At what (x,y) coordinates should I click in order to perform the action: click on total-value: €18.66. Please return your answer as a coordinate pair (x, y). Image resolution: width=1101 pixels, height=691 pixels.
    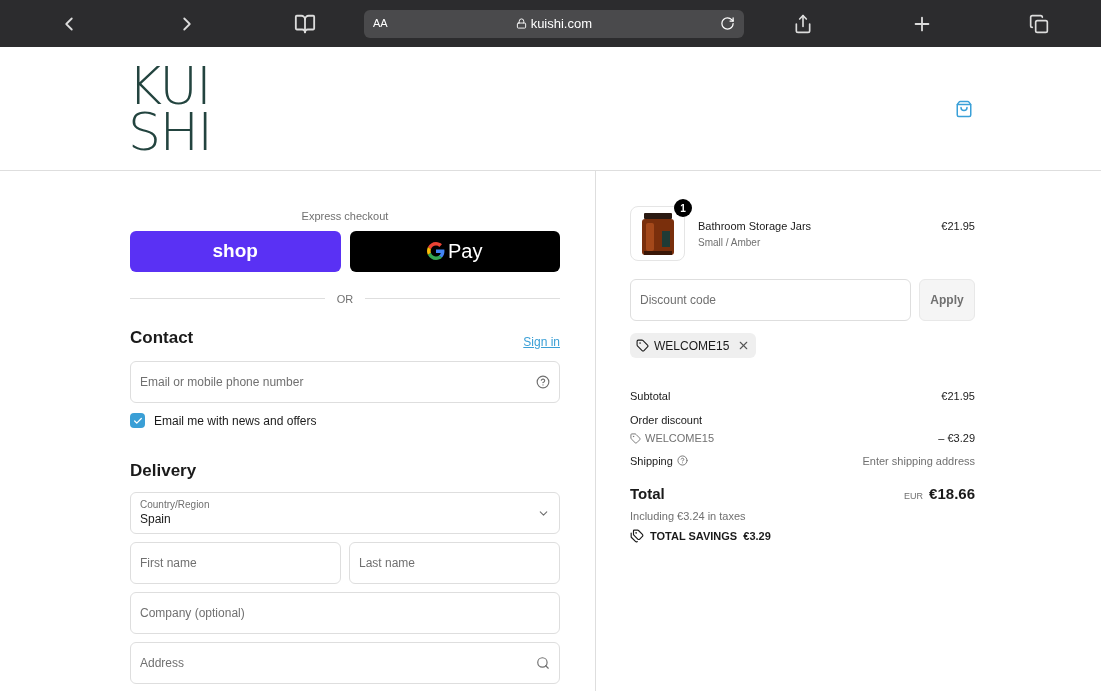
    Looking at the image, I should click on (952, 494).